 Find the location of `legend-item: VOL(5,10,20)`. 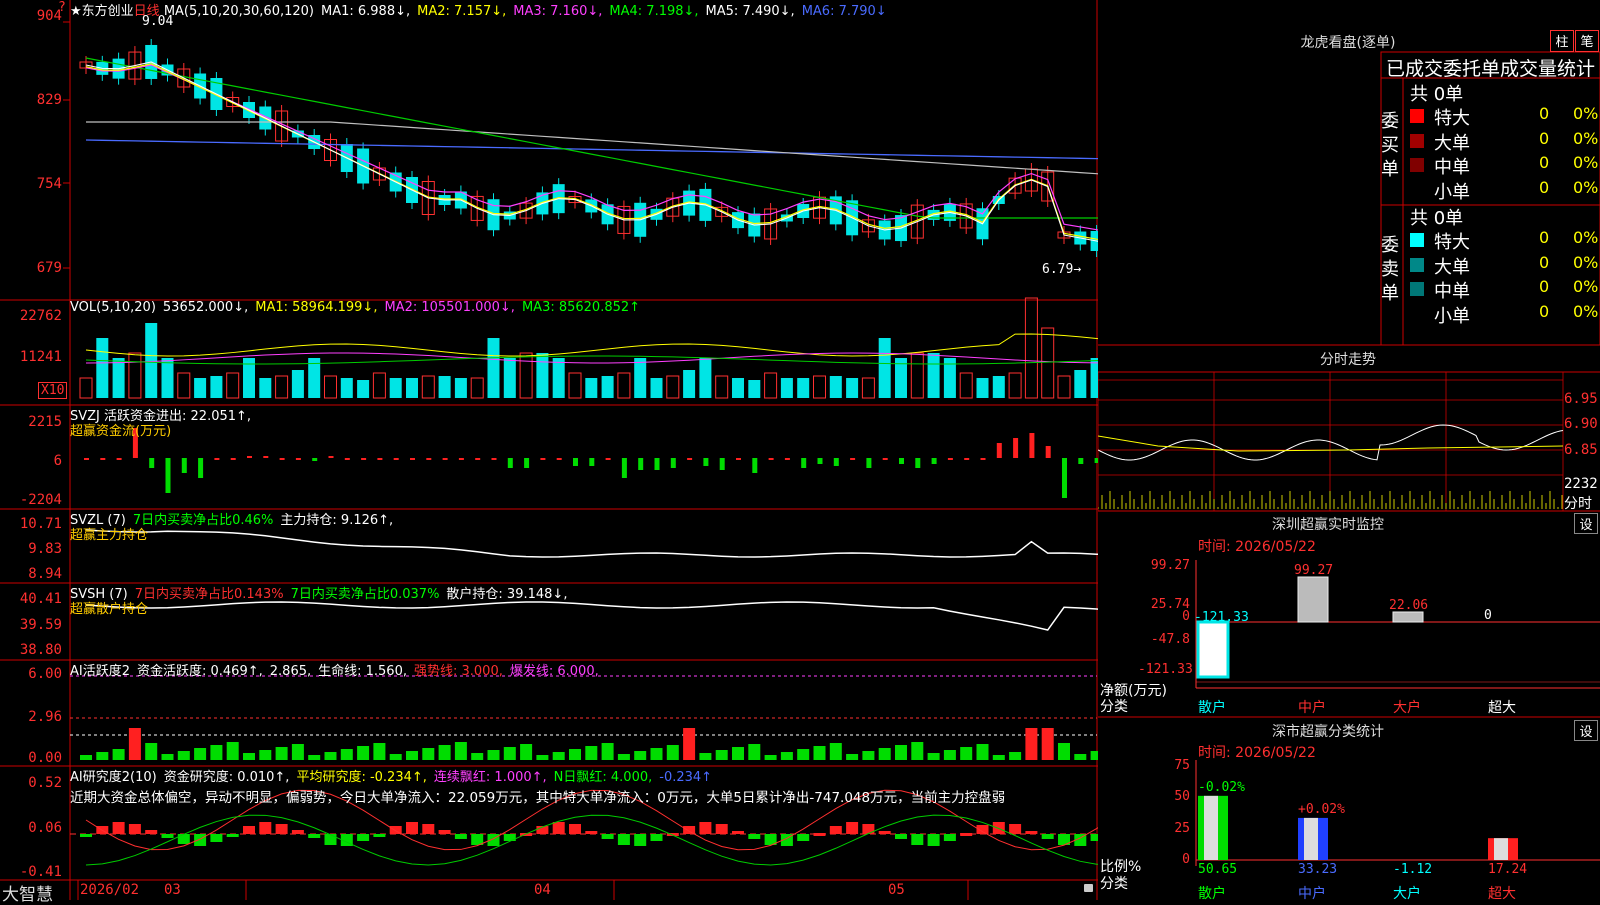

legend-item: VOL(5,10,20) is located at coordinates (113, 307).